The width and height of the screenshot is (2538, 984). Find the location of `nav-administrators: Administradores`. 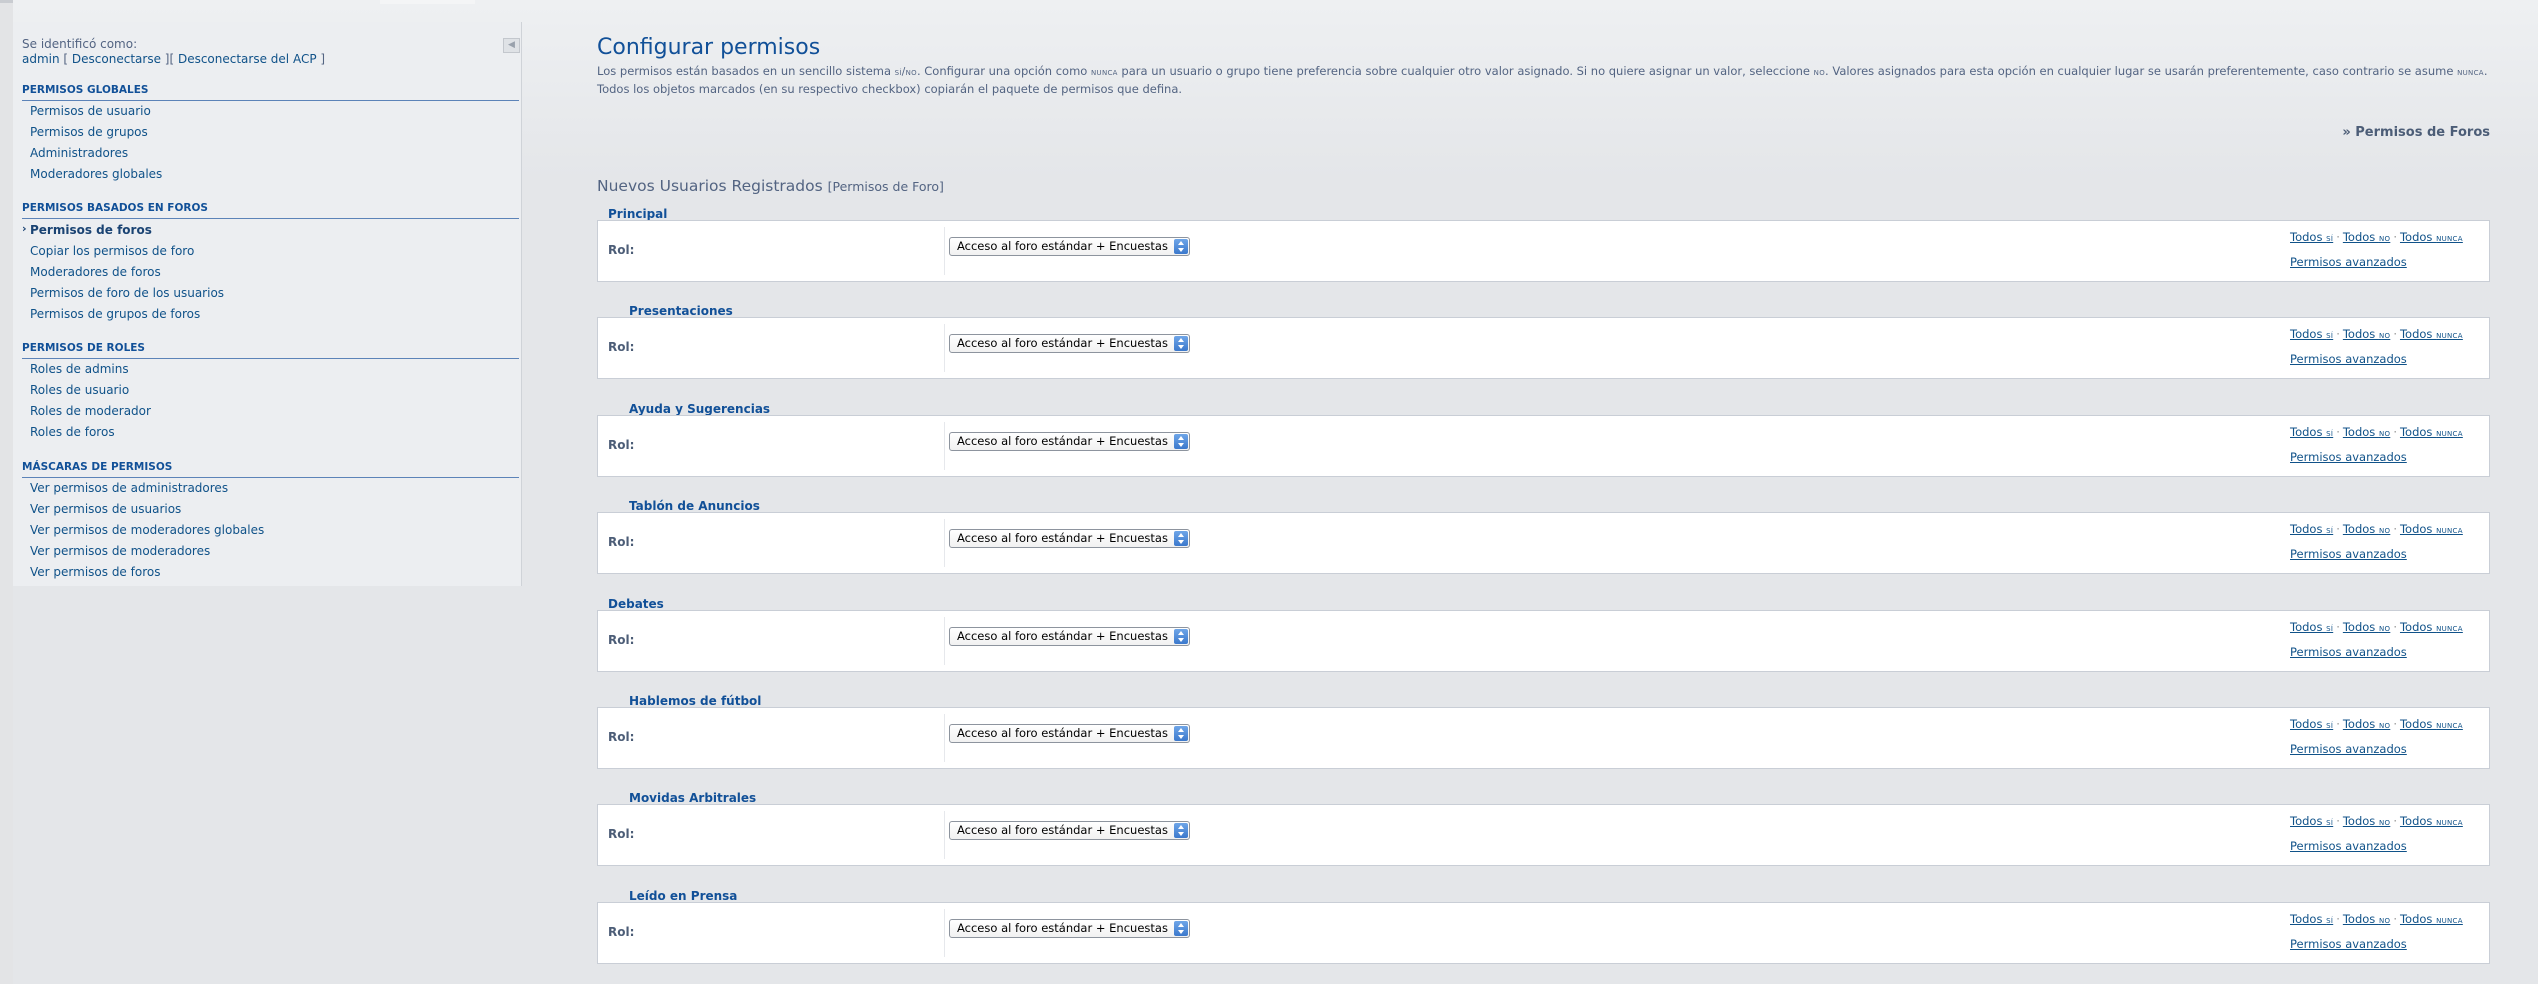

nav-administrators: Administradores is located at coordinates (79, 153).